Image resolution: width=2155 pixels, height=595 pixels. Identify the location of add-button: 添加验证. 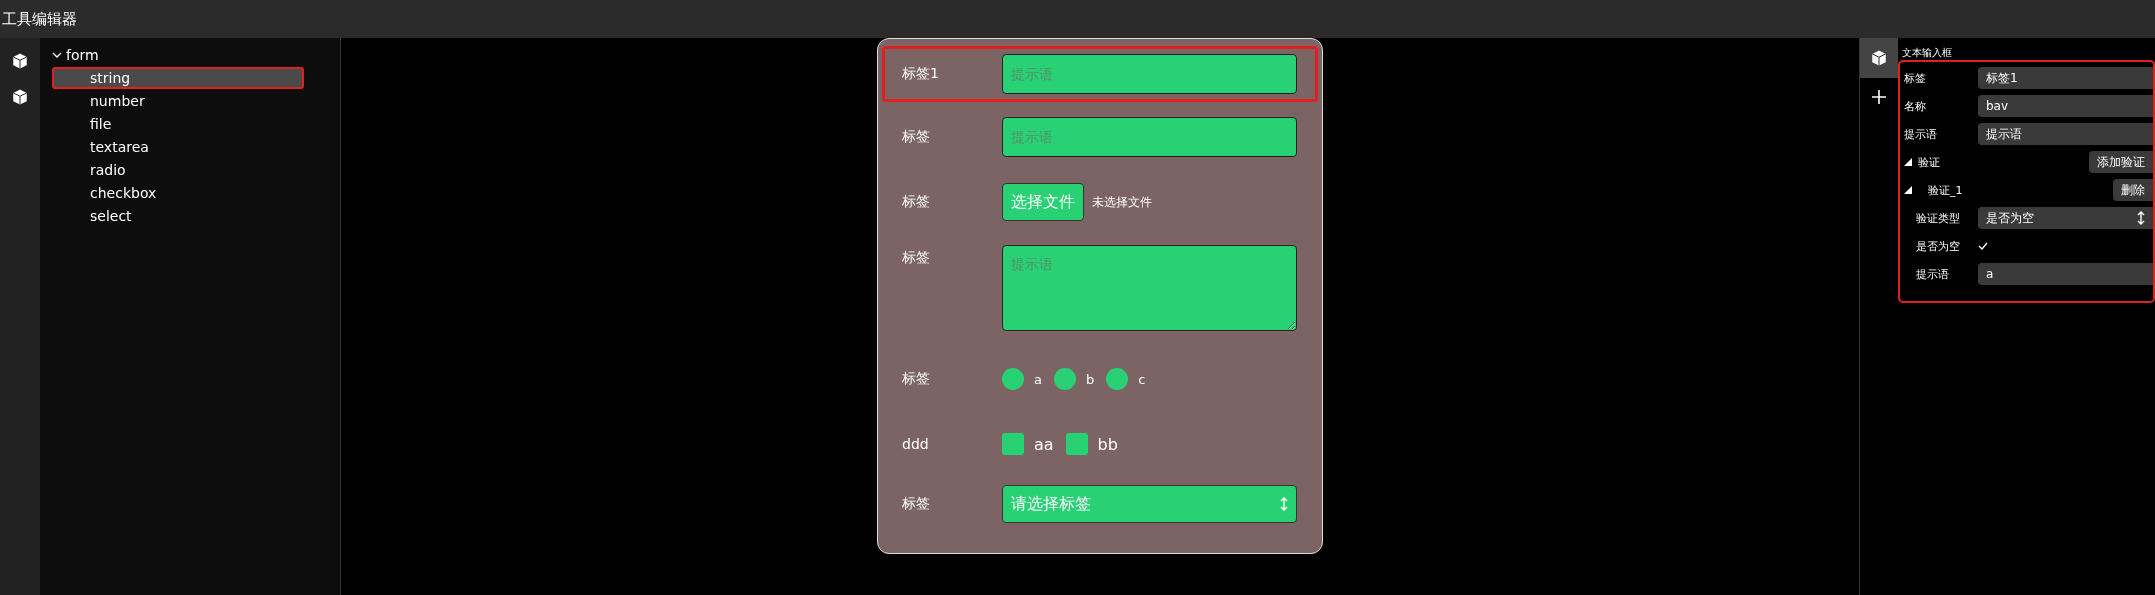
(2121, 162).